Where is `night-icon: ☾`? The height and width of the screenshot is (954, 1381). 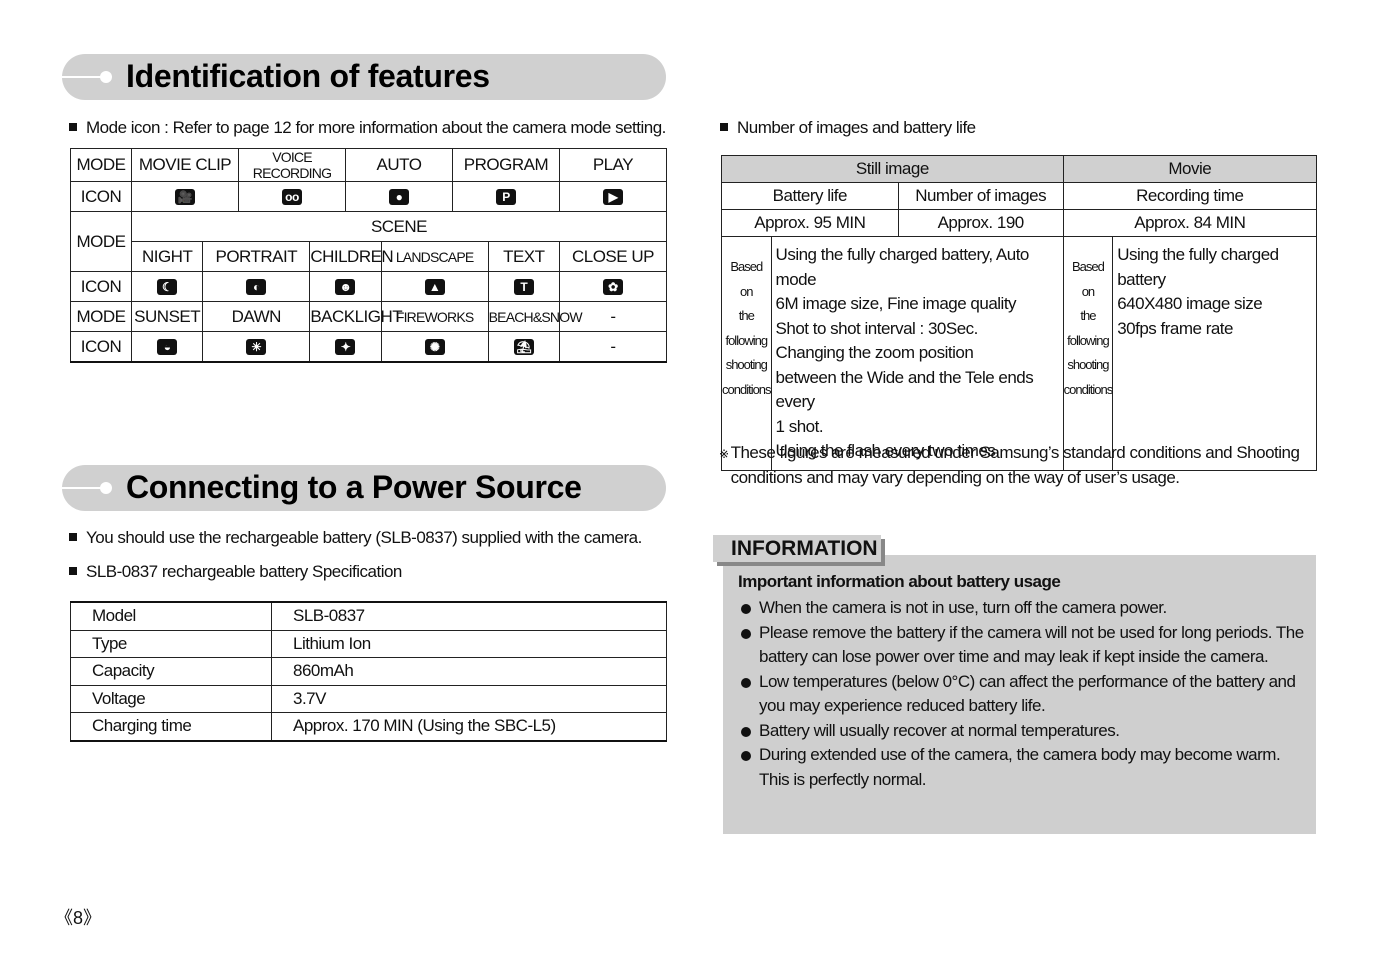 night-icon: ☾ is located at coordinates (167, 287).